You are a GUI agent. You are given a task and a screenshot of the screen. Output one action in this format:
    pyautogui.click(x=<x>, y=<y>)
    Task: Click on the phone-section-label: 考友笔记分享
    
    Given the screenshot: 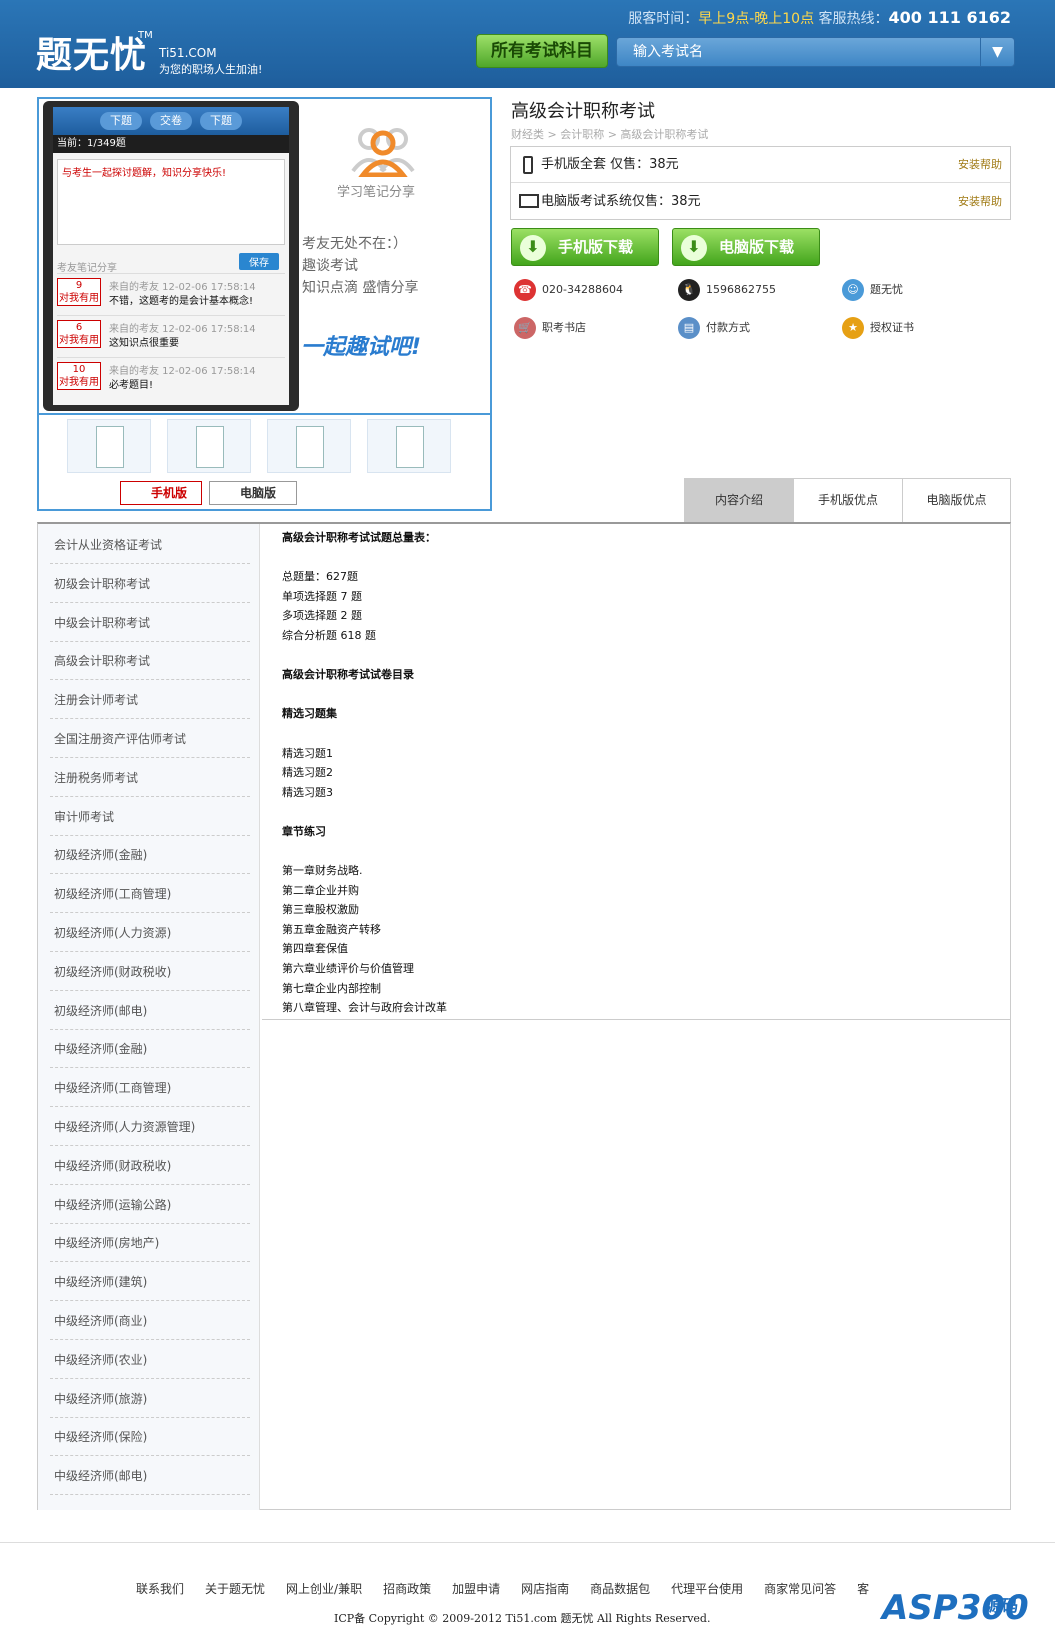 What is the action you would take?
    pyautogui.click(x=87, y=268)
    